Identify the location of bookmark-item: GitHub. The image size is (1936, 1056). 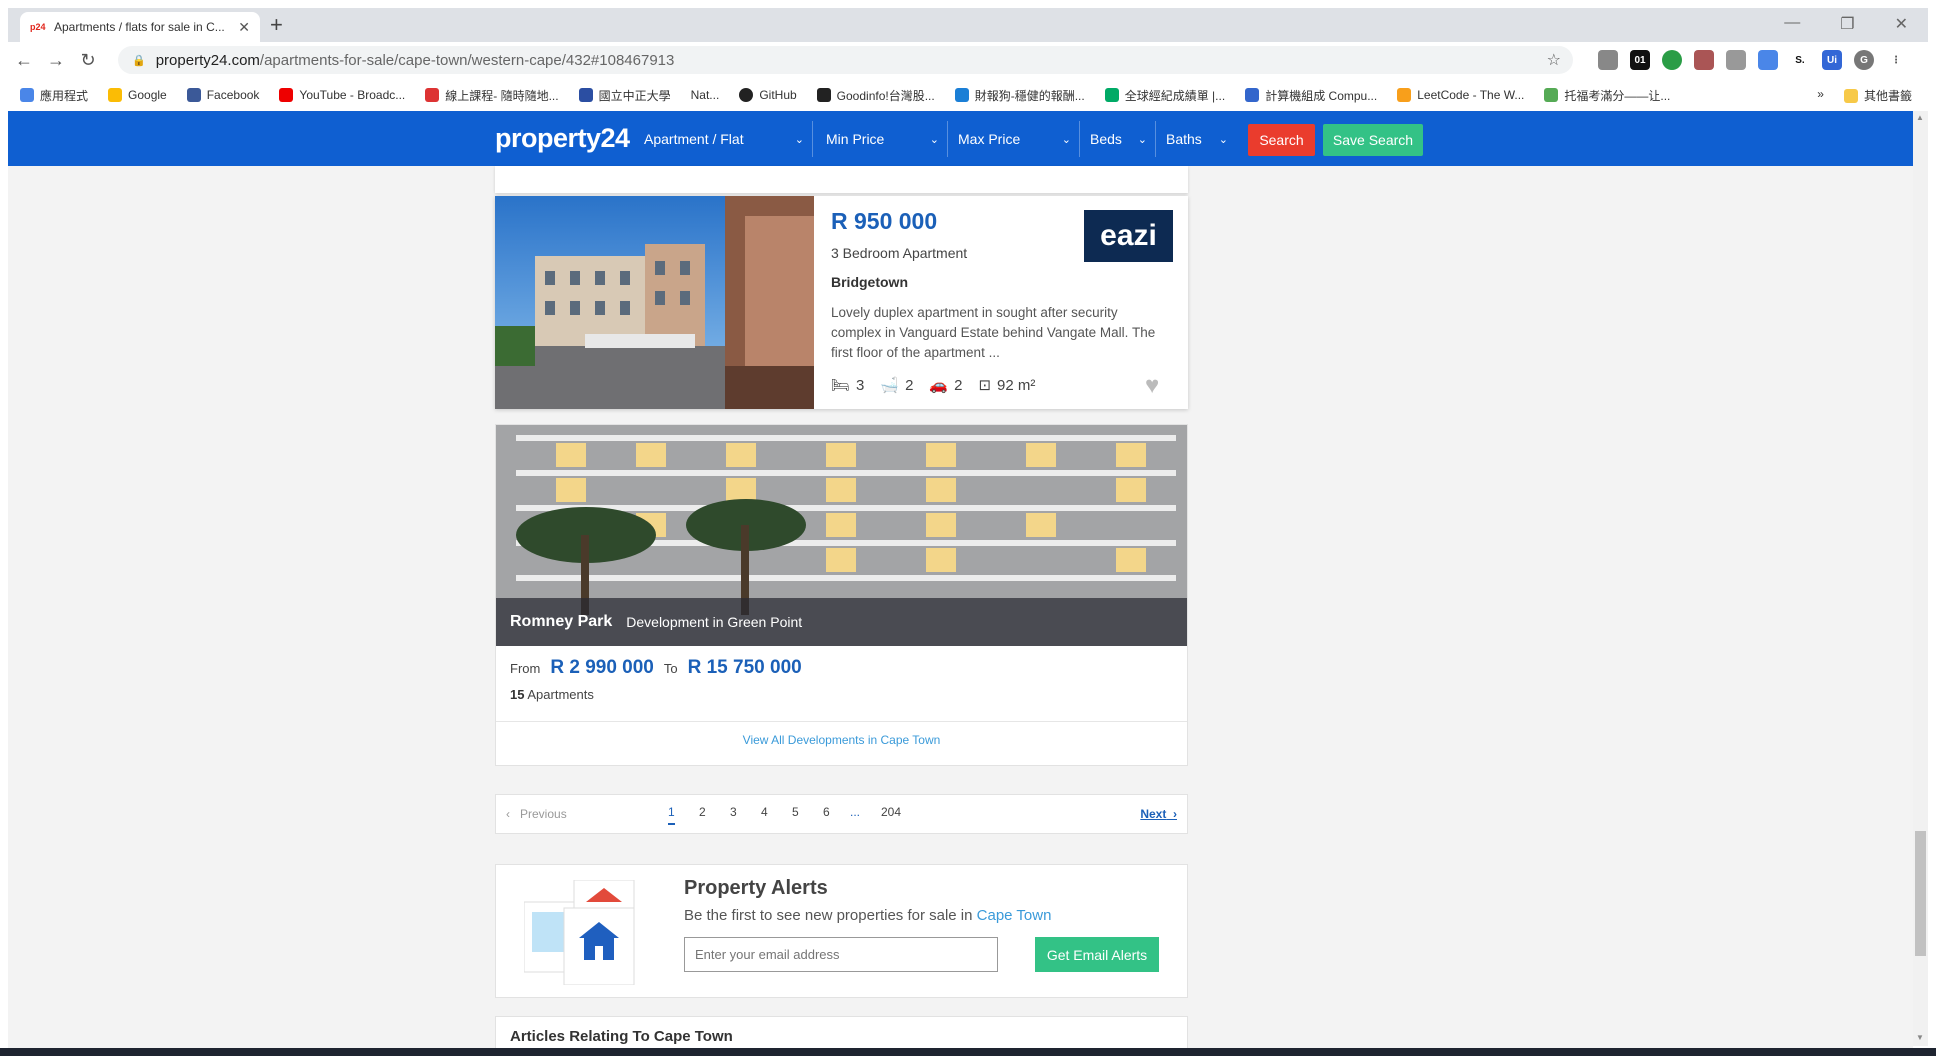
(768, 95).